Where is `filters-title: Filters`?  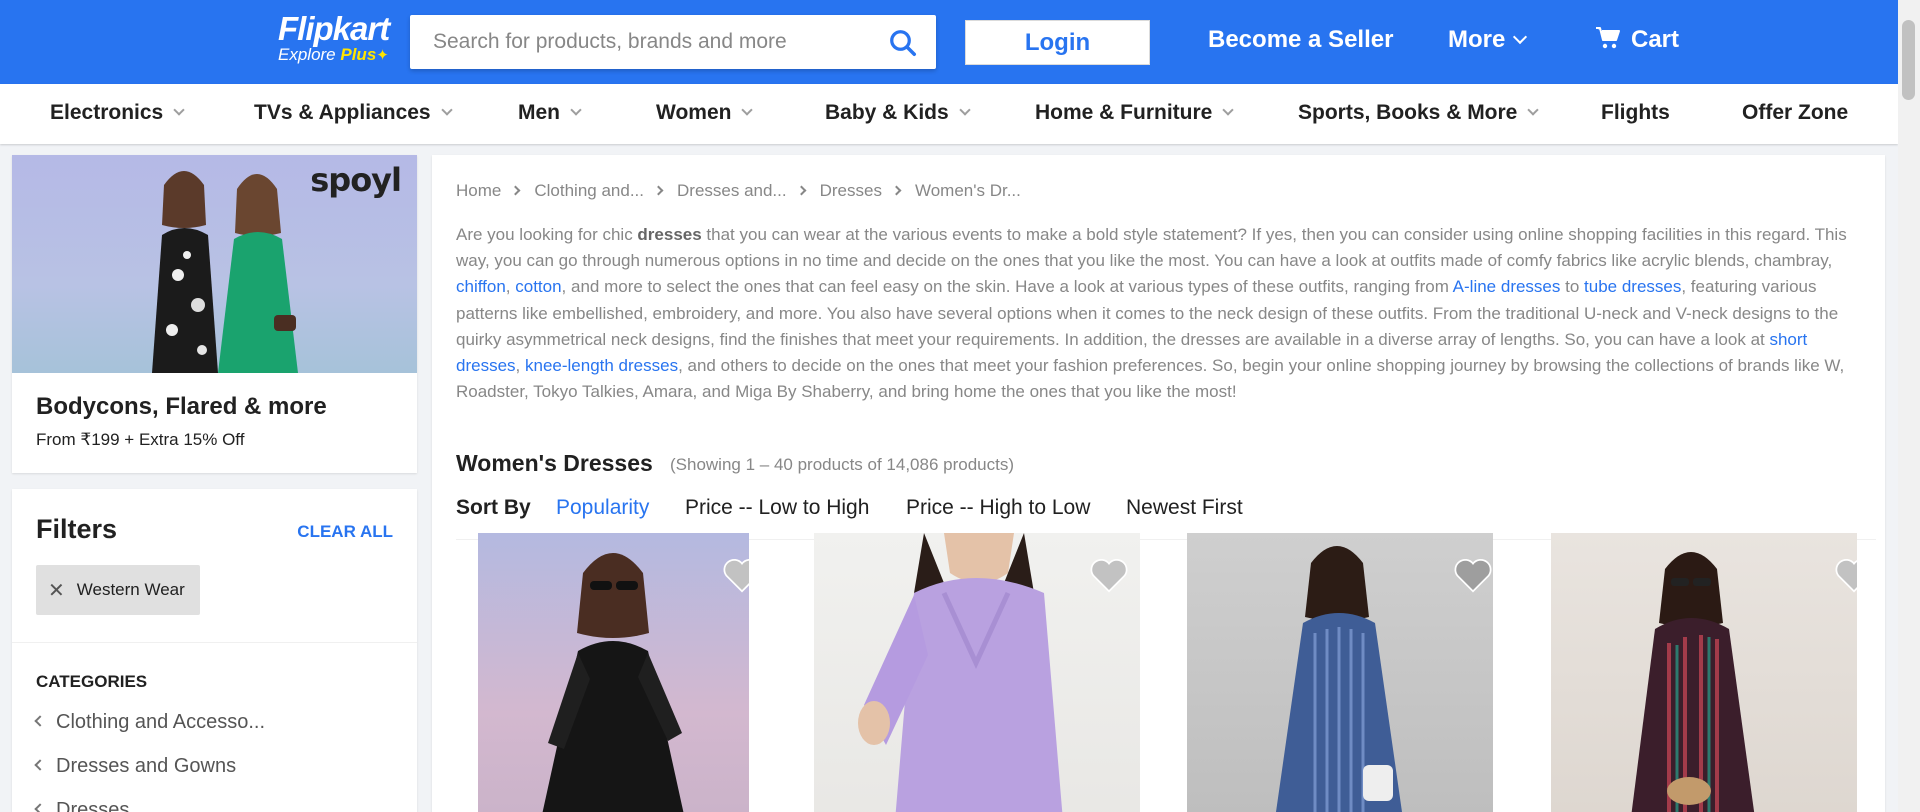 filters-title: Filters is located at coordinates (77, 529).